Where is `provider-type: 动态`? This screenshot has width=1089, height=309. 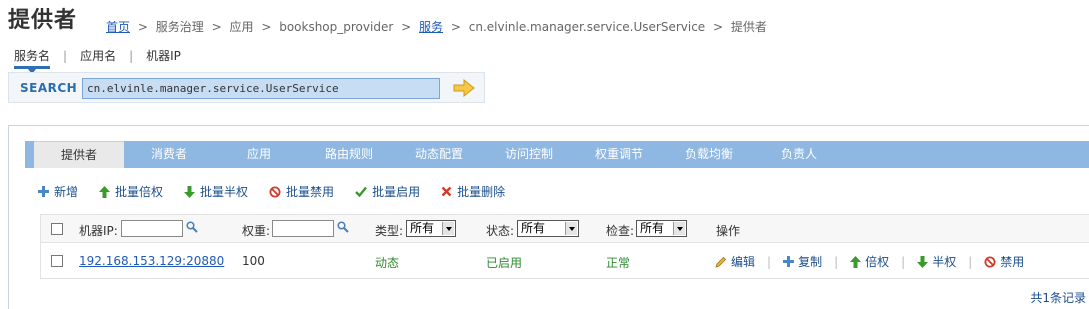
provider-type: 动态 is located at coordinates (387, 263).